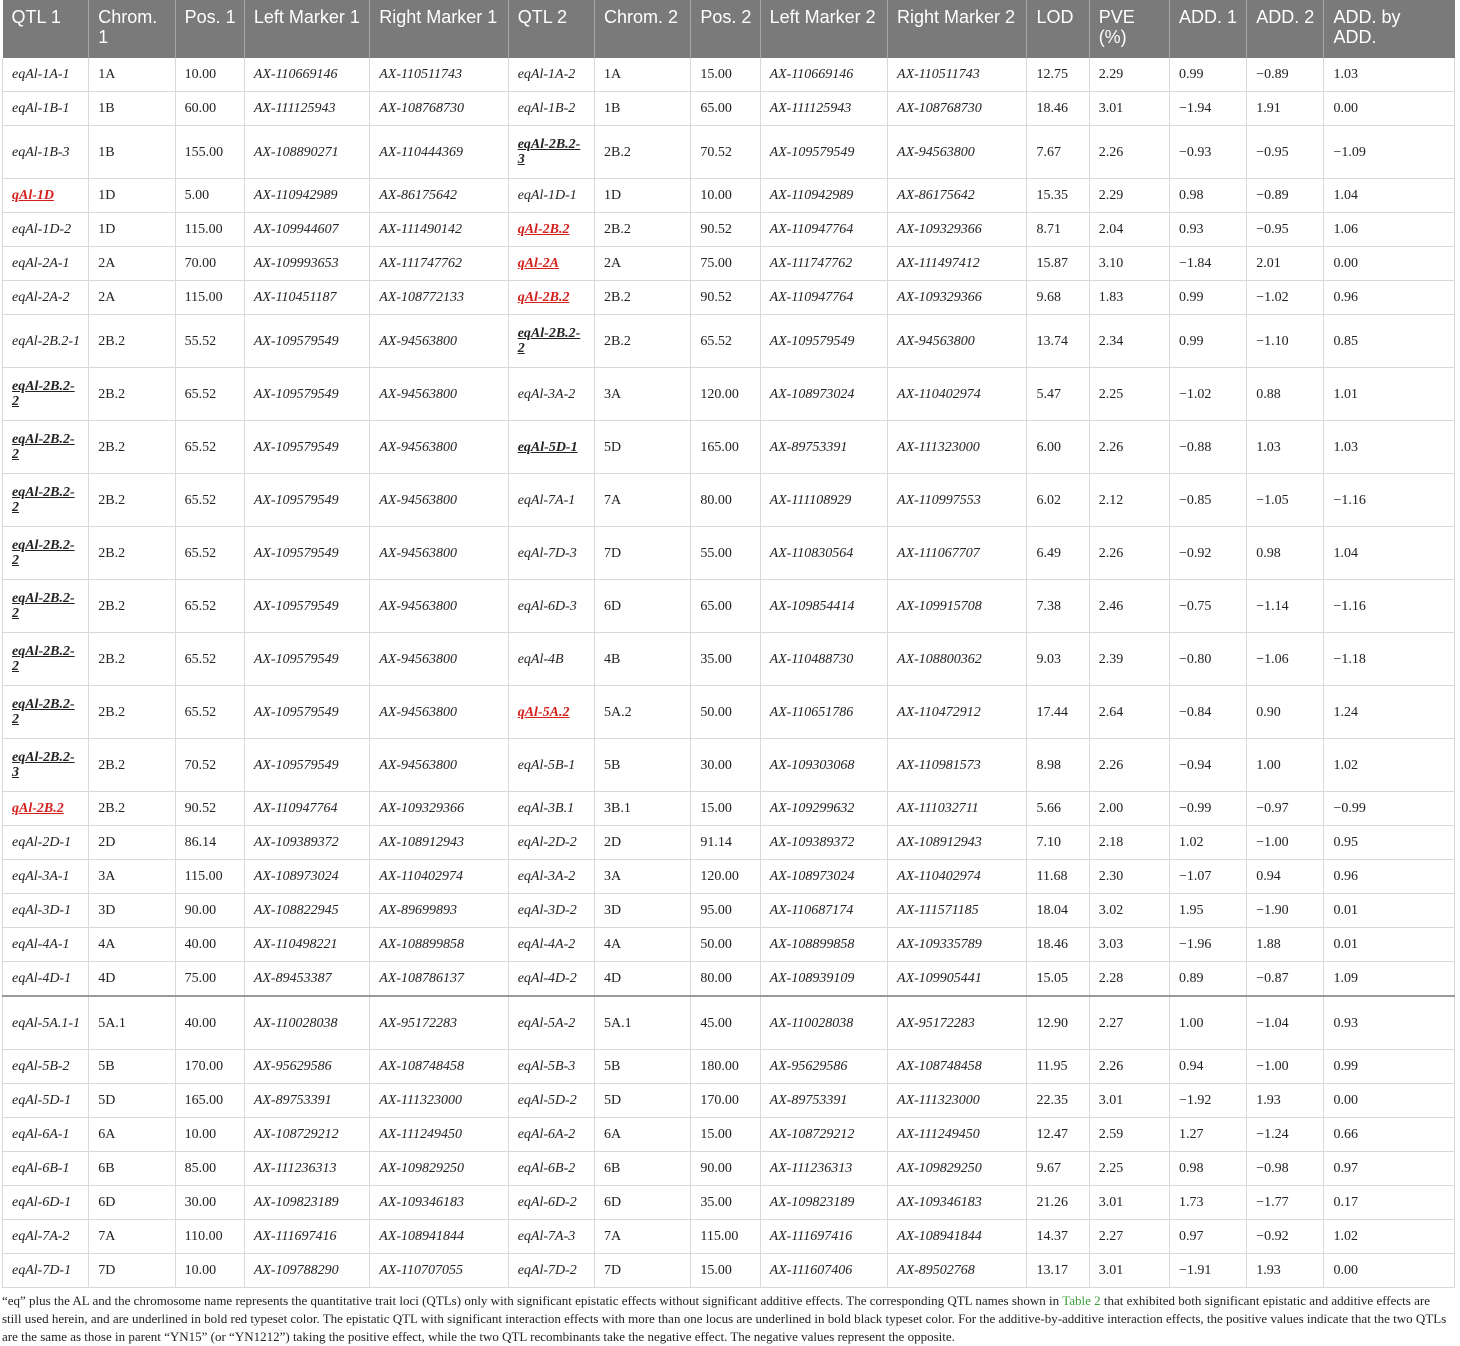  What do you see at coordinates (1389, 842) in the screenshot?
I see `add-by-add-cell: 0.95` at bounding box center [1389, 842].